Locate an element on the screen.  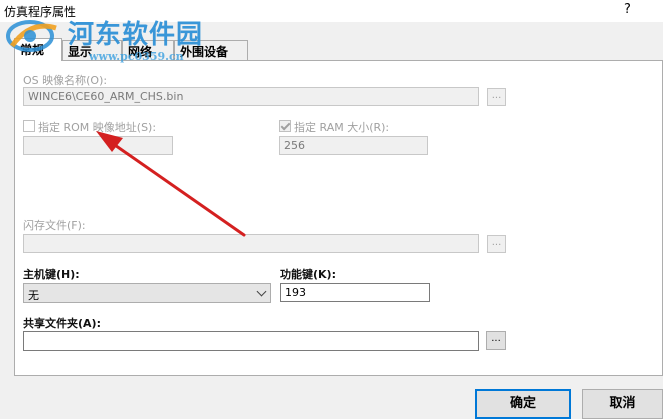
ram-size-label: 指定 RAM 大小(R): is located at coordinates (342, 127).